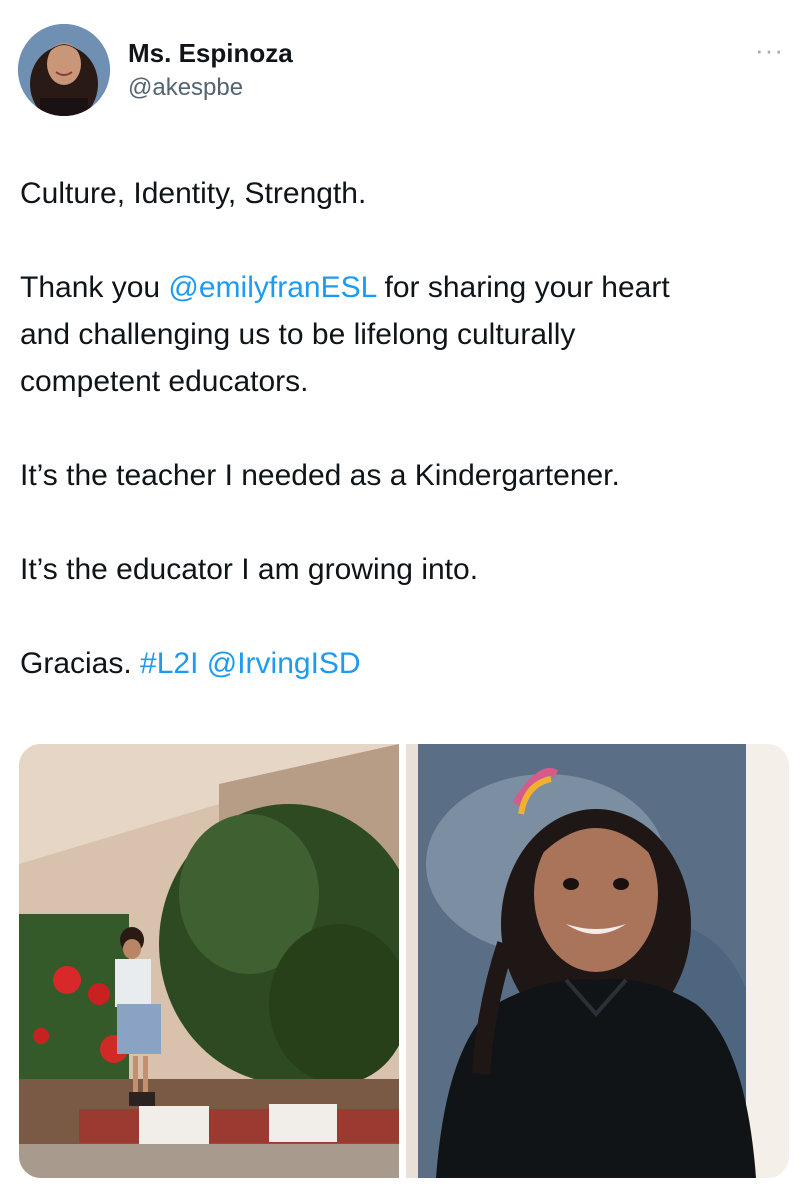 The height and width of the screenshot is (1200, 807). Describe the element at coordinates (185, 88) in the screenshot. I see `author-handle: @akespbe` at that location.